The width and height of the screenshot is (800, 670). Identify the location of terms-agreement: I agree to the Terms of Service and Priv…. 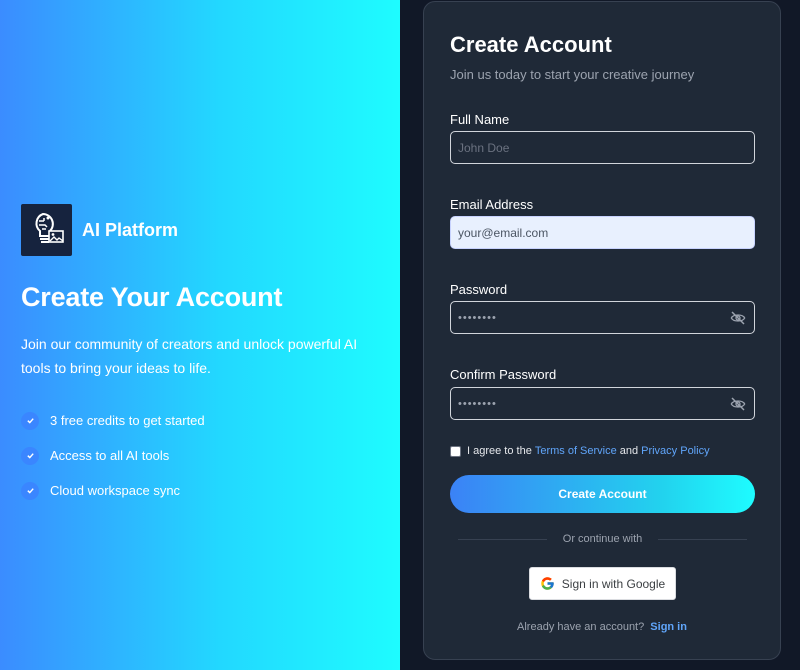
(581, 451).